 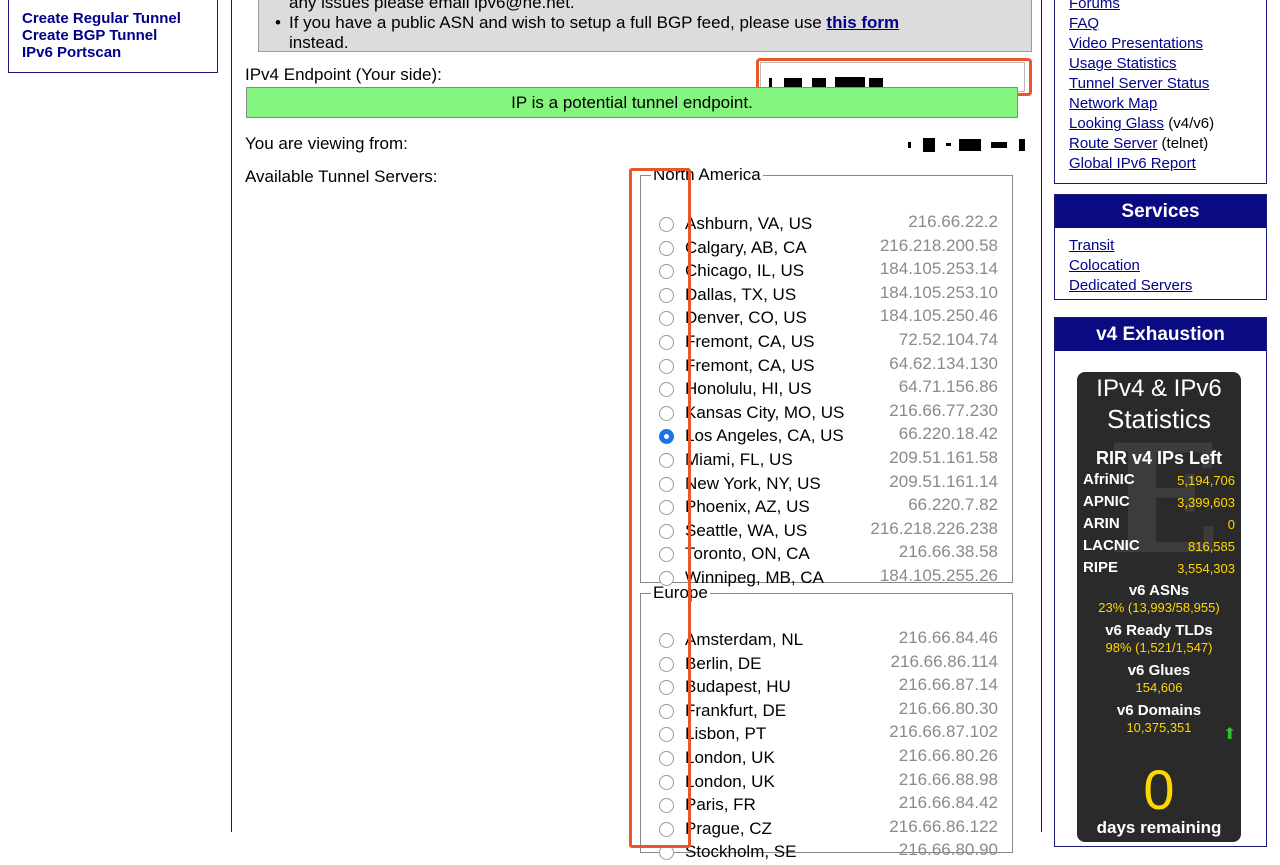 I want to click on tunnel-server-option: Fremont, CA, US 64.62.134.130, so click(x=826, y=366).